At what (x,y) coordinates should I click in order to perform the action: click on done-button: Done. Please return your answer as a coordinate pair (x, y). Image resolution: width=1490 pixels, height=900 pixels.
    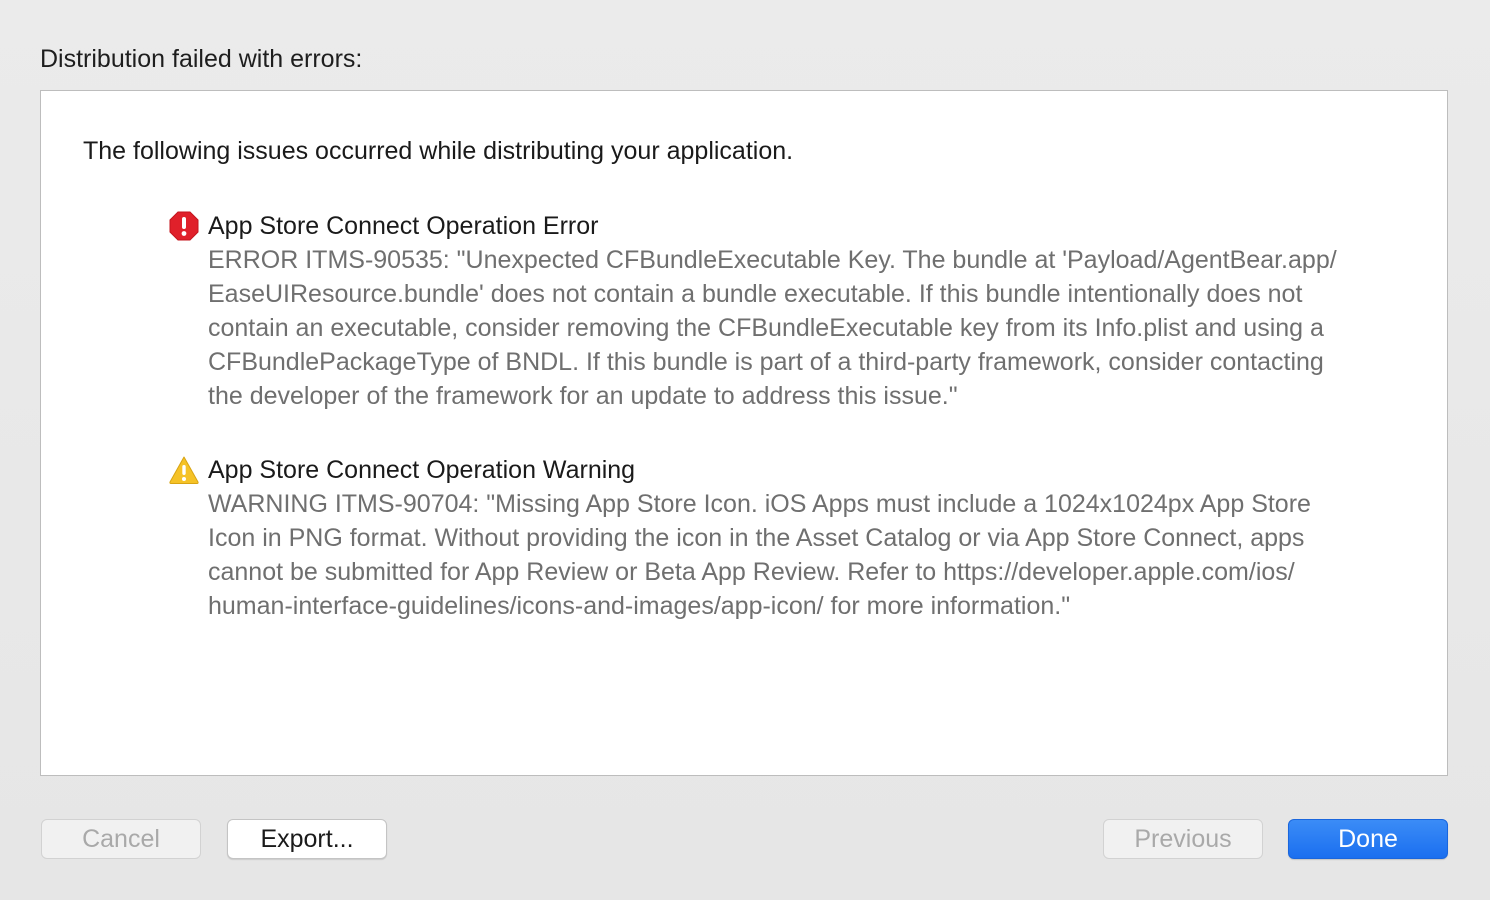
    Looking at the image, I should click on (1368, 839).